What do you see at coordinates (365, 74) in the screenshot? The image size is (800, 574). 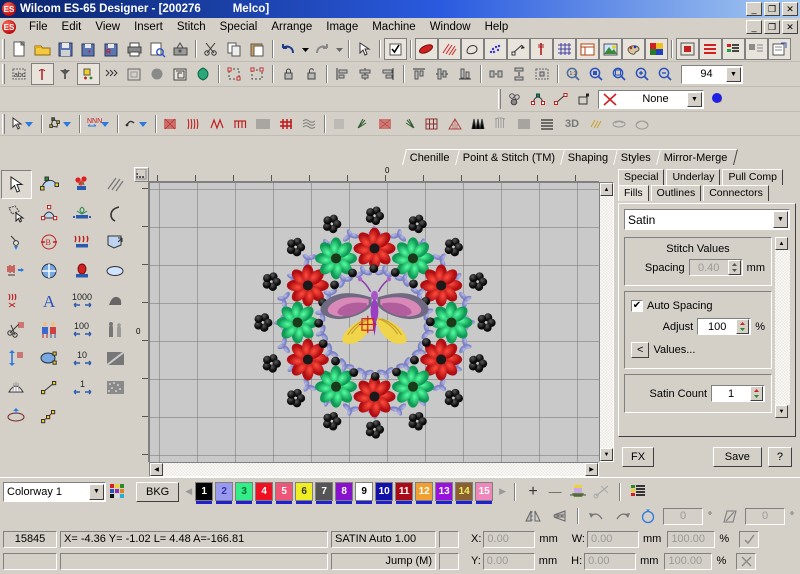 I see `align-center-icon` at bounding box center [365, 74].